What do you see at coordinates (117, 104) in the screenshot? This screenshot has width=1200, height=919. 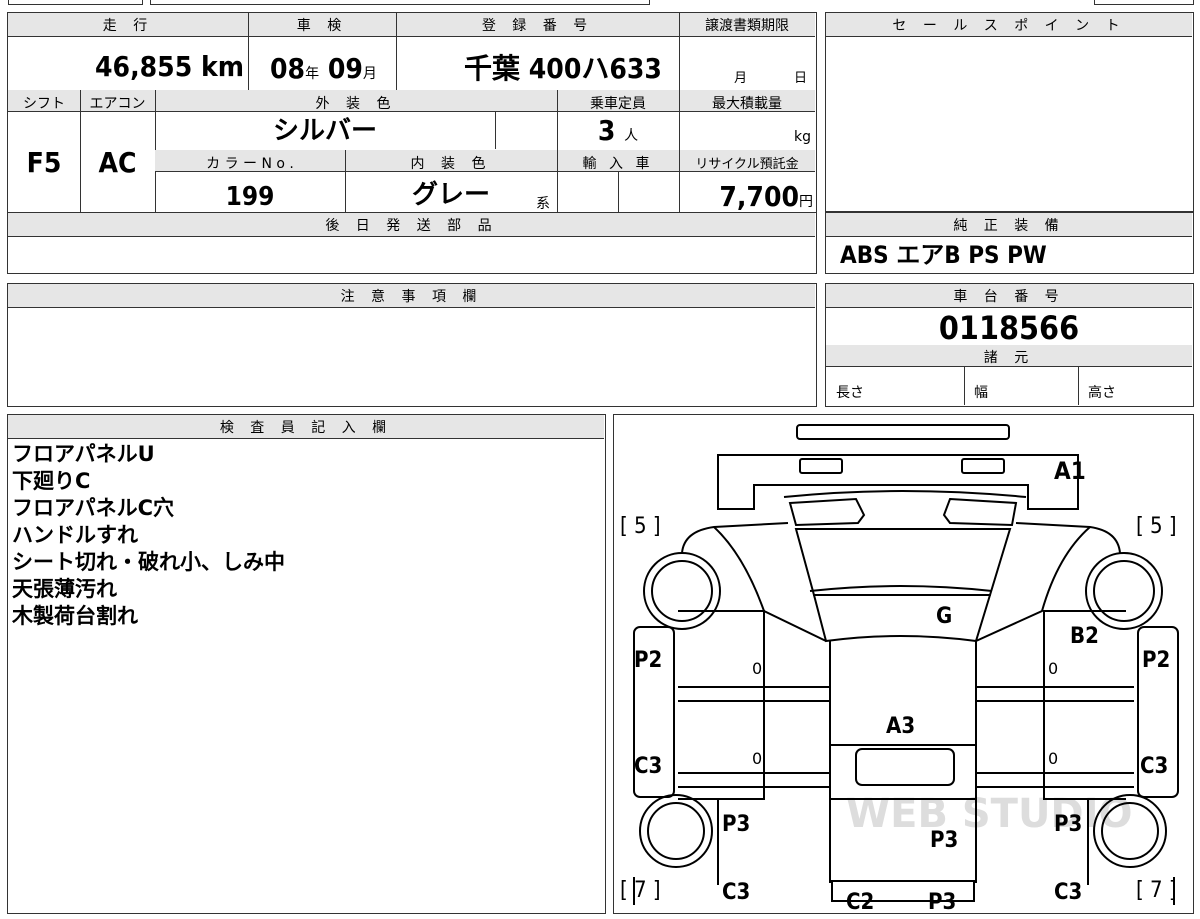 I see `aircon-label: エアコン` at bounding box center [117, 104].